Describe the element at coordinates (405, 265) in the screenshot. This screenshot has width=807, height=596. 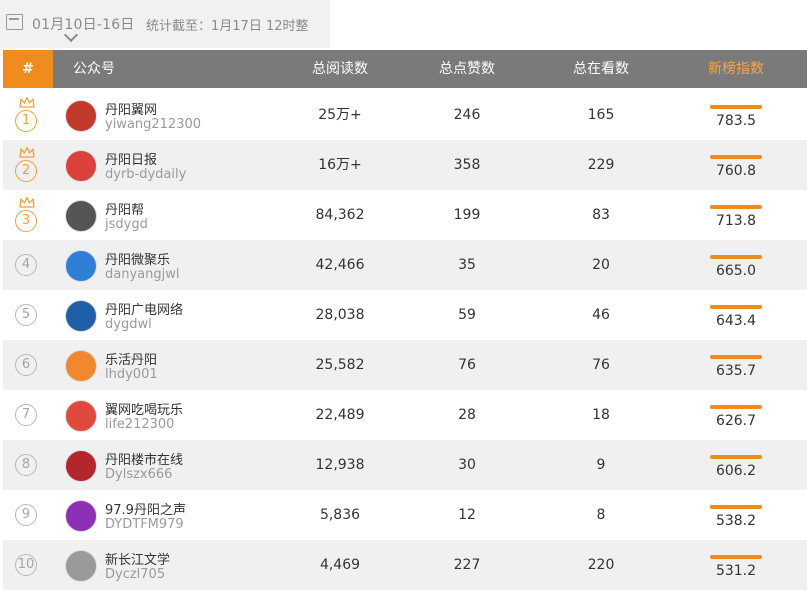
I see `table-row: 4 丹阳微聚乐 danyangjwl 42,466 35 20 665.0` at that location.